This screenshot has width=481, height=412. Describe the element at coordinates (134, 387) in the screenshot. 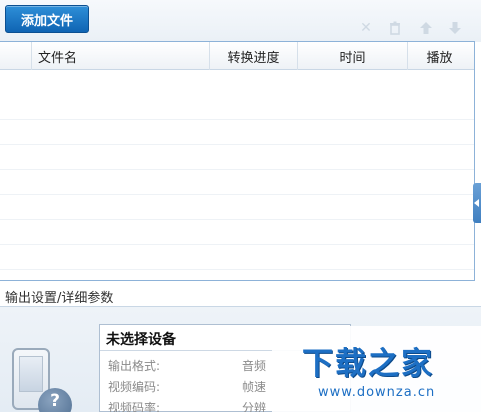

I see `param-label-video-codec: 视频编码:` at that location.